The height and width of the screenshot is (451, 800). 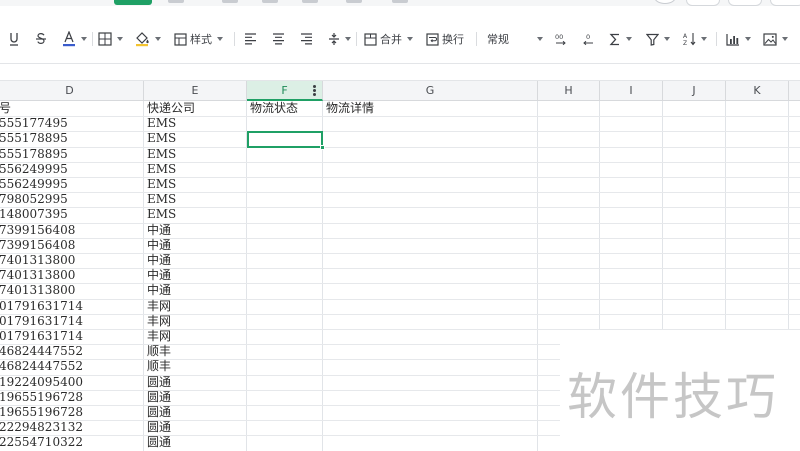 I want to click on header-cell-e: 快递公司, so click(x=196, y=108).